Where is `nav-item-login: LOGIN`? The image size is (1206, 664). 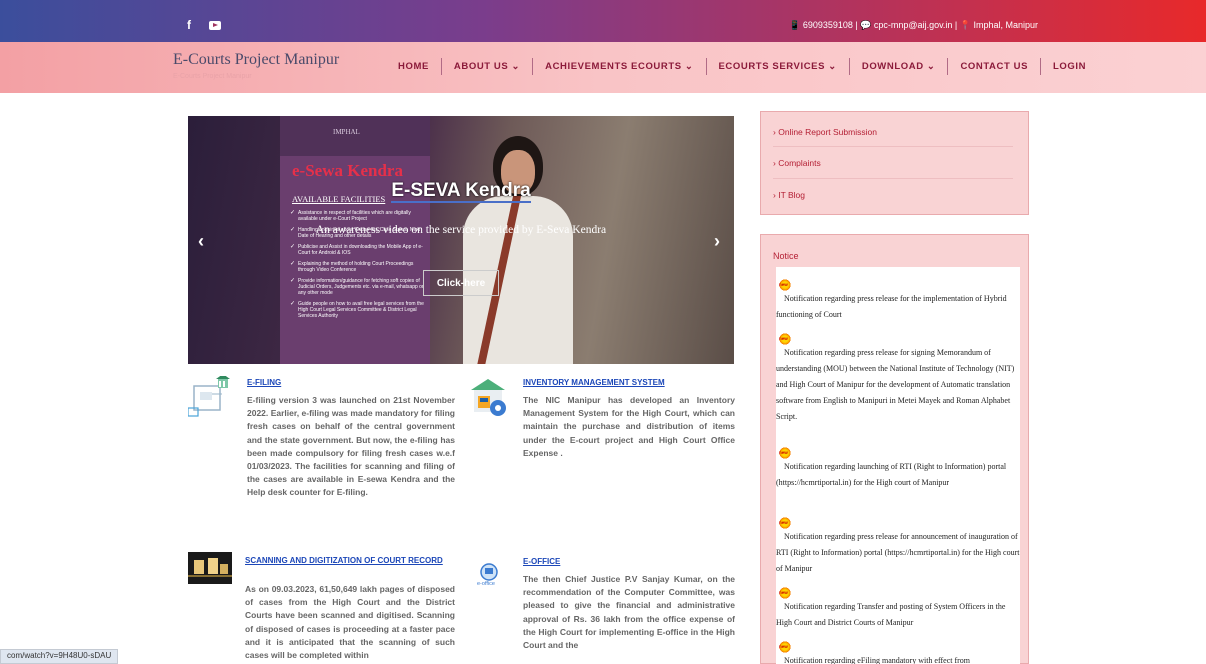
nav-item-login: LOGIN is located at coordinates (1069, 66).